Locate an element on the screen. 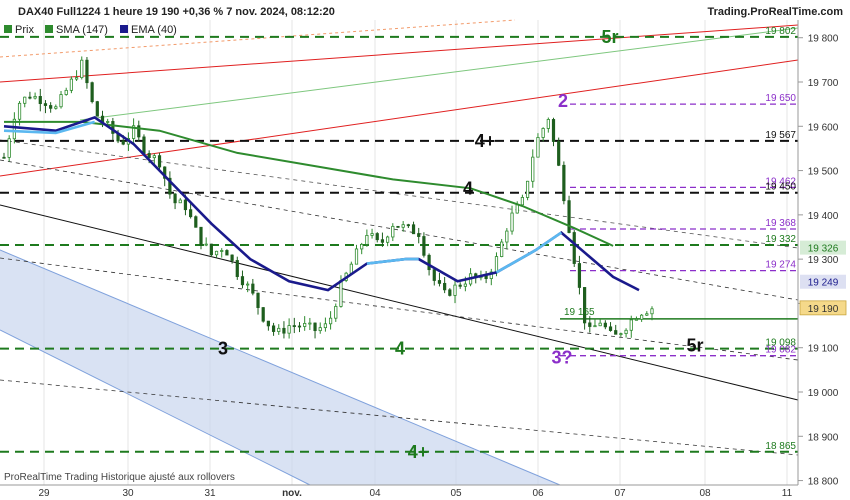  x-tick-label: 11 is located at coordinates (787, 493).